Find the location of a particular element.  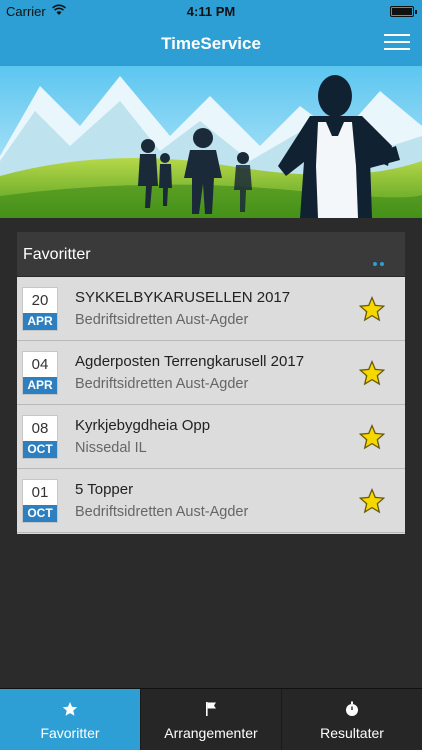

date-day: 08 is located at coordinates (40, 428).